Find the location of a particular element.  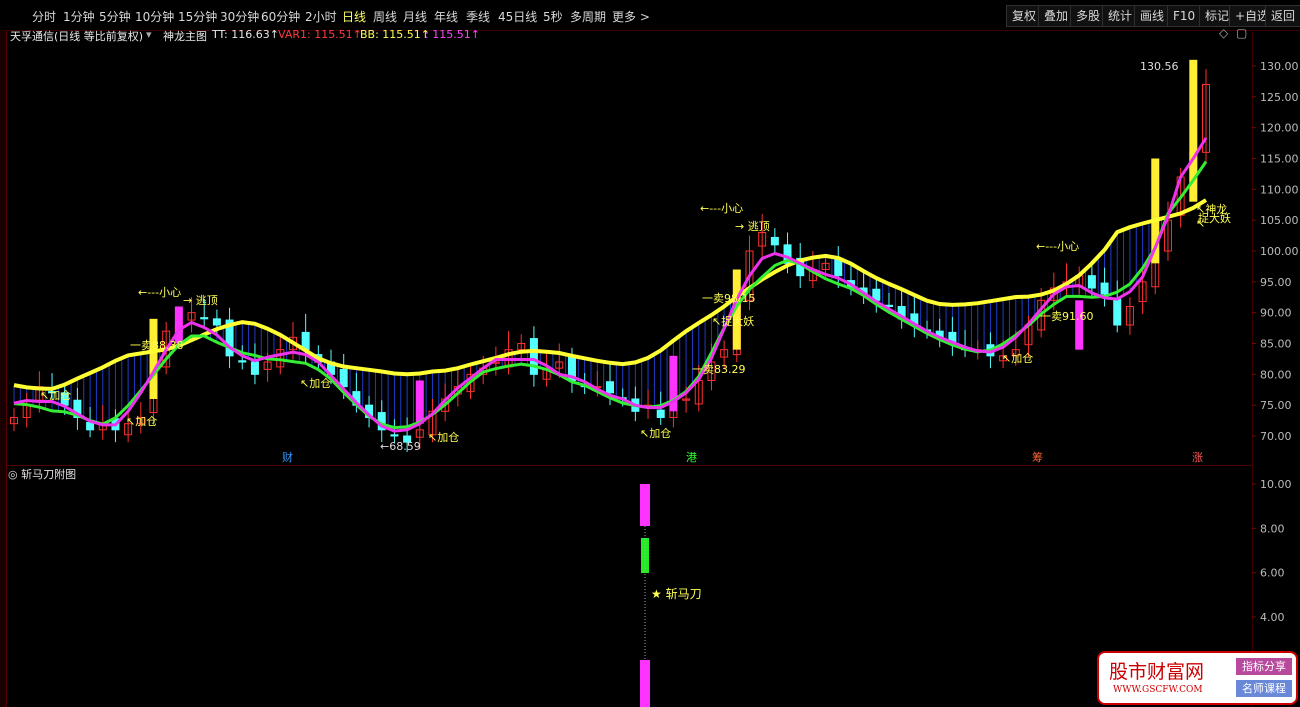

sell-label-98: 一卖98.15 is located at coordinates (729, 298).